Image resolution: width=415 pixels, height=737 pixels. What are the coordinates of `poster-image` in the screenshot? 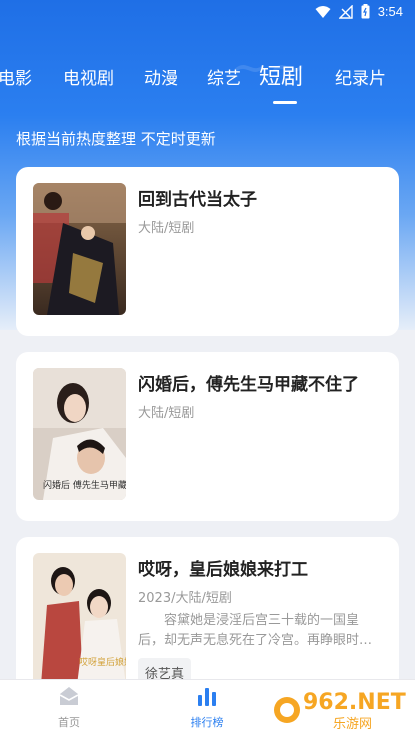 It's located at (79, 249).